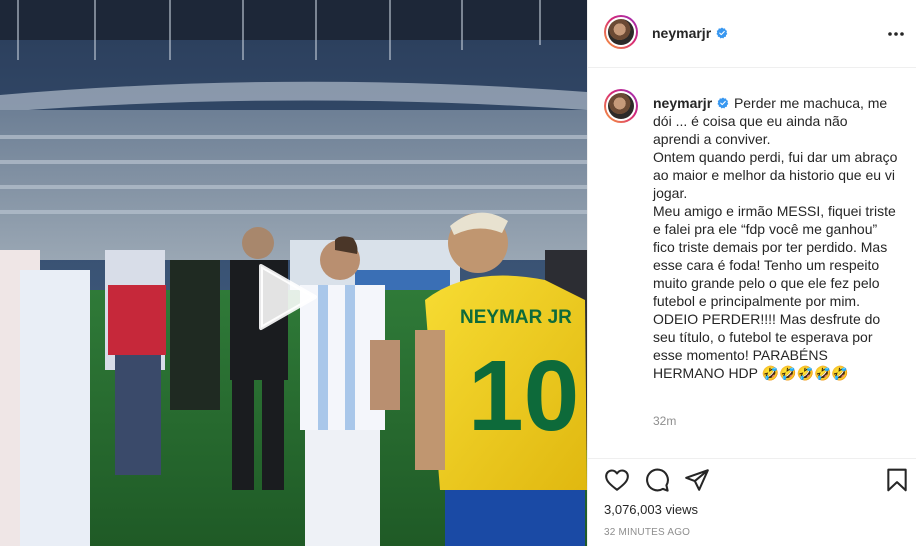 This screenshot has height=546, width=916. I want to click on caption-avatar, so click(621, 106).